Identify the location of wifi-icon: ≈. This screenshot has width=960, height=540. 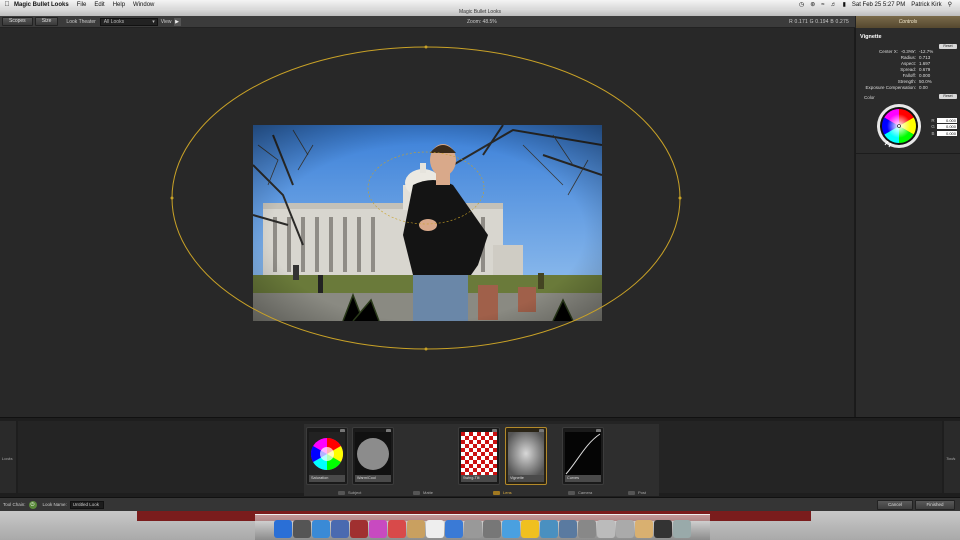
(822, 5).